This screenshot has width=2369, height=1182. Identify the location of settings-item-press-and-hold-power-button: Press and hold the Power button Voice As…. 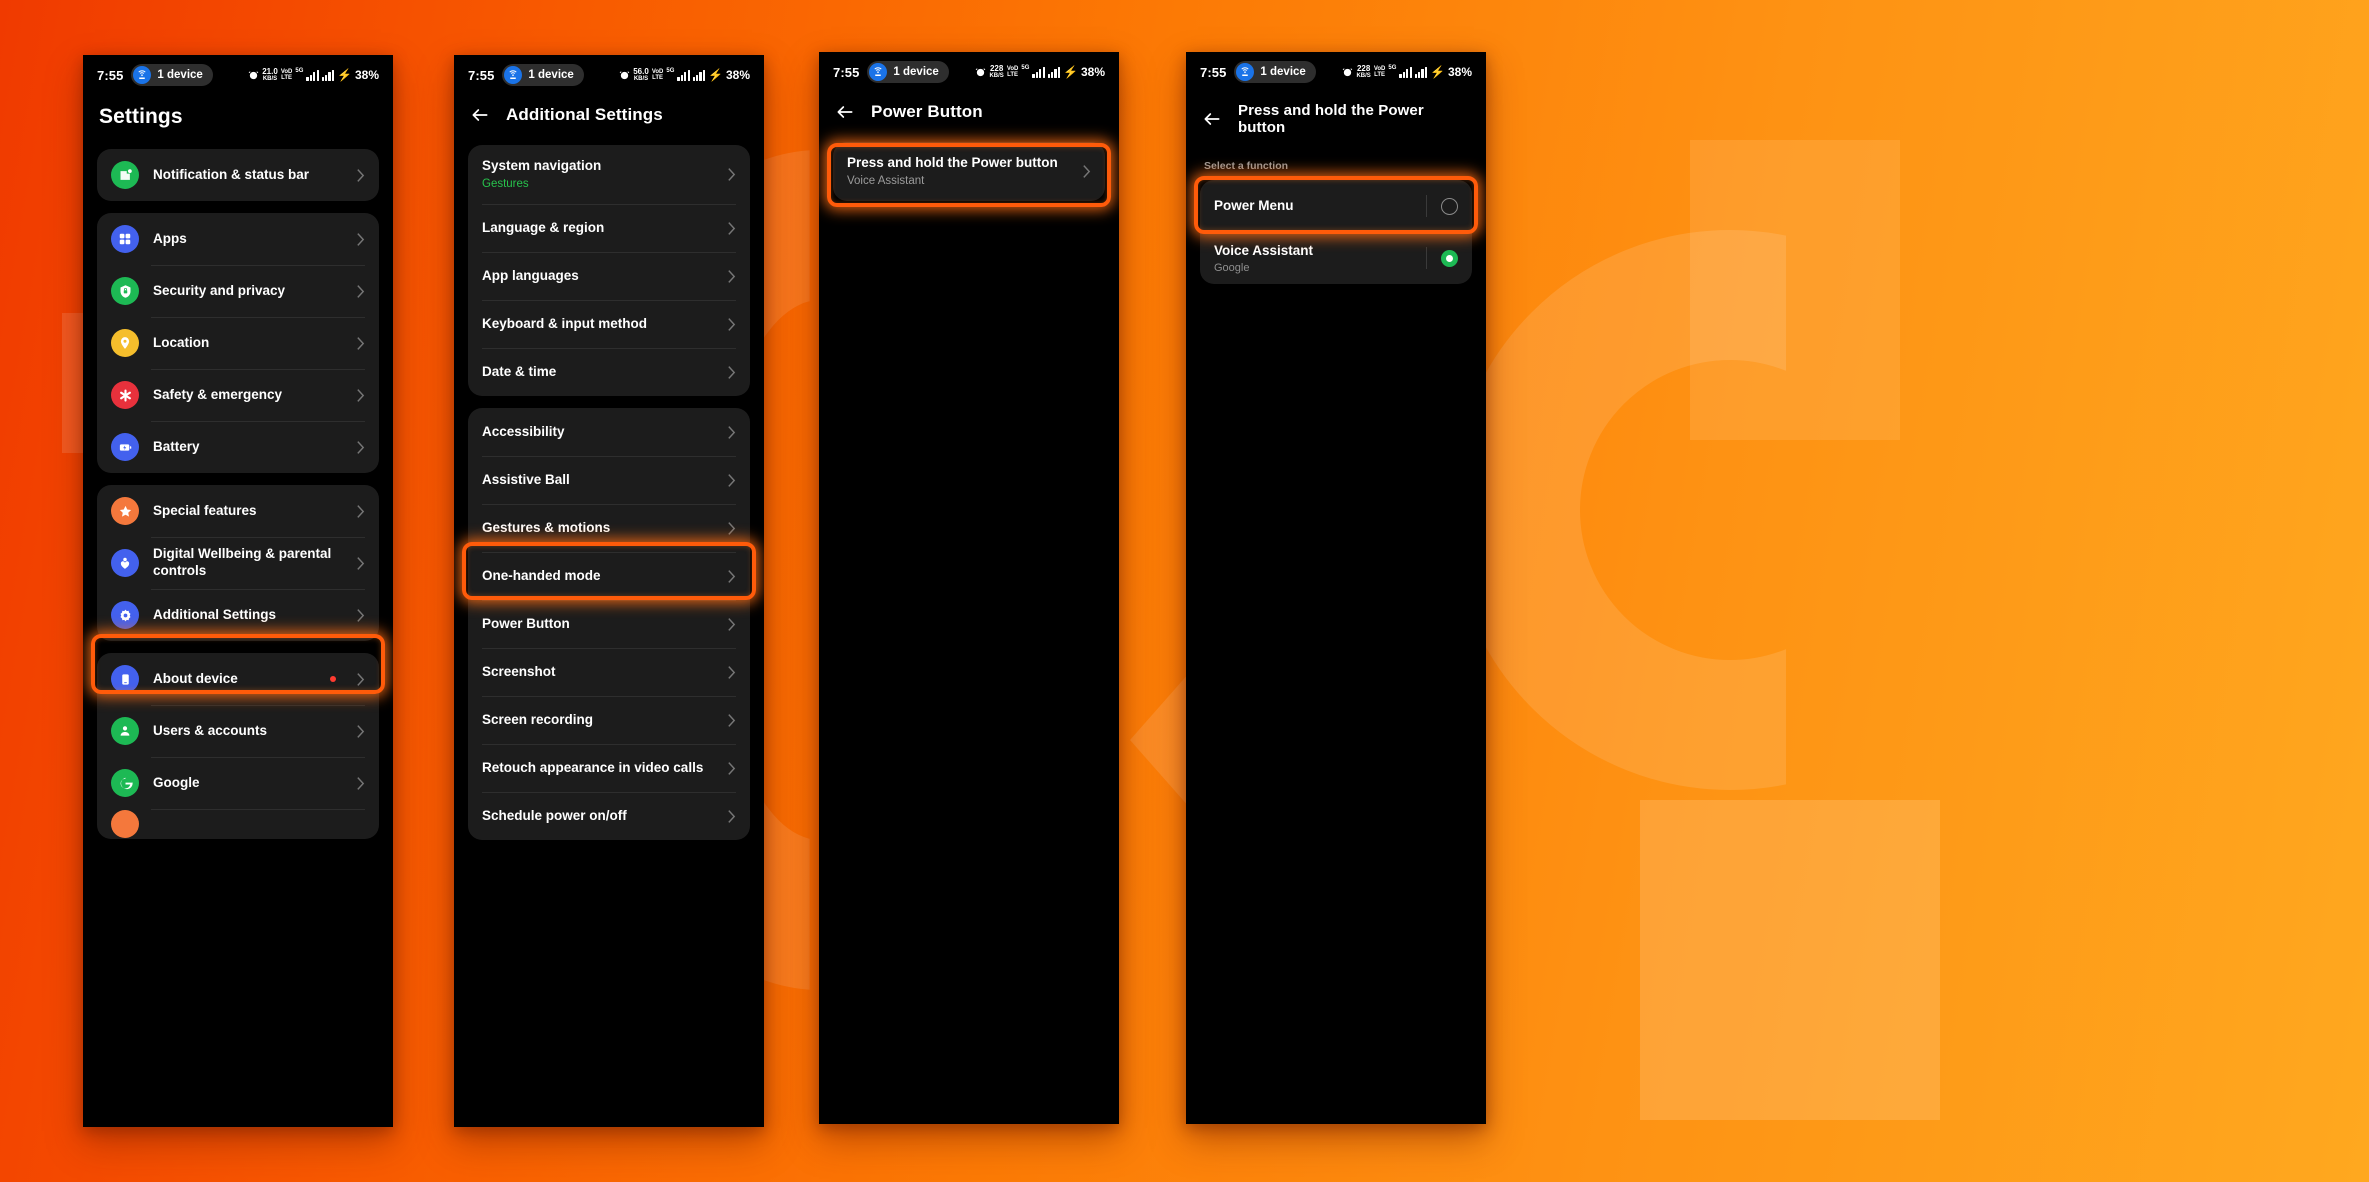
(969, 171).